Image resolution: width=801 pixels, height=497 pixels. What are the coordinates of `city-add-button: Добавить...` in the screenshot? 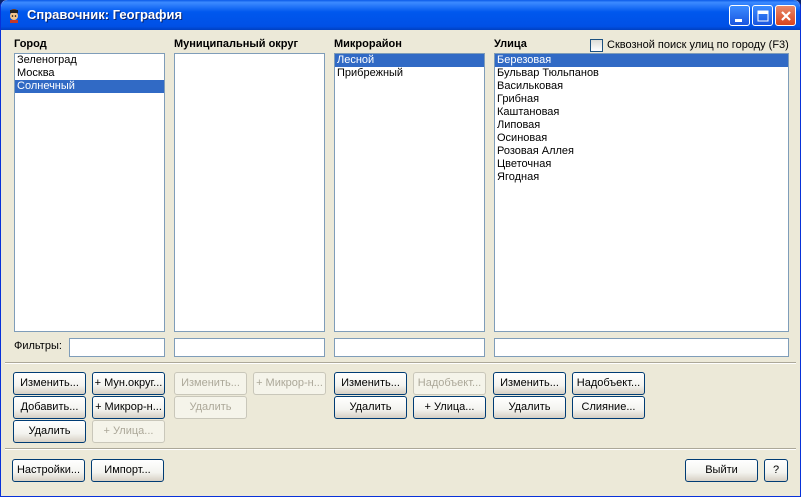 It's located at (49, 407).